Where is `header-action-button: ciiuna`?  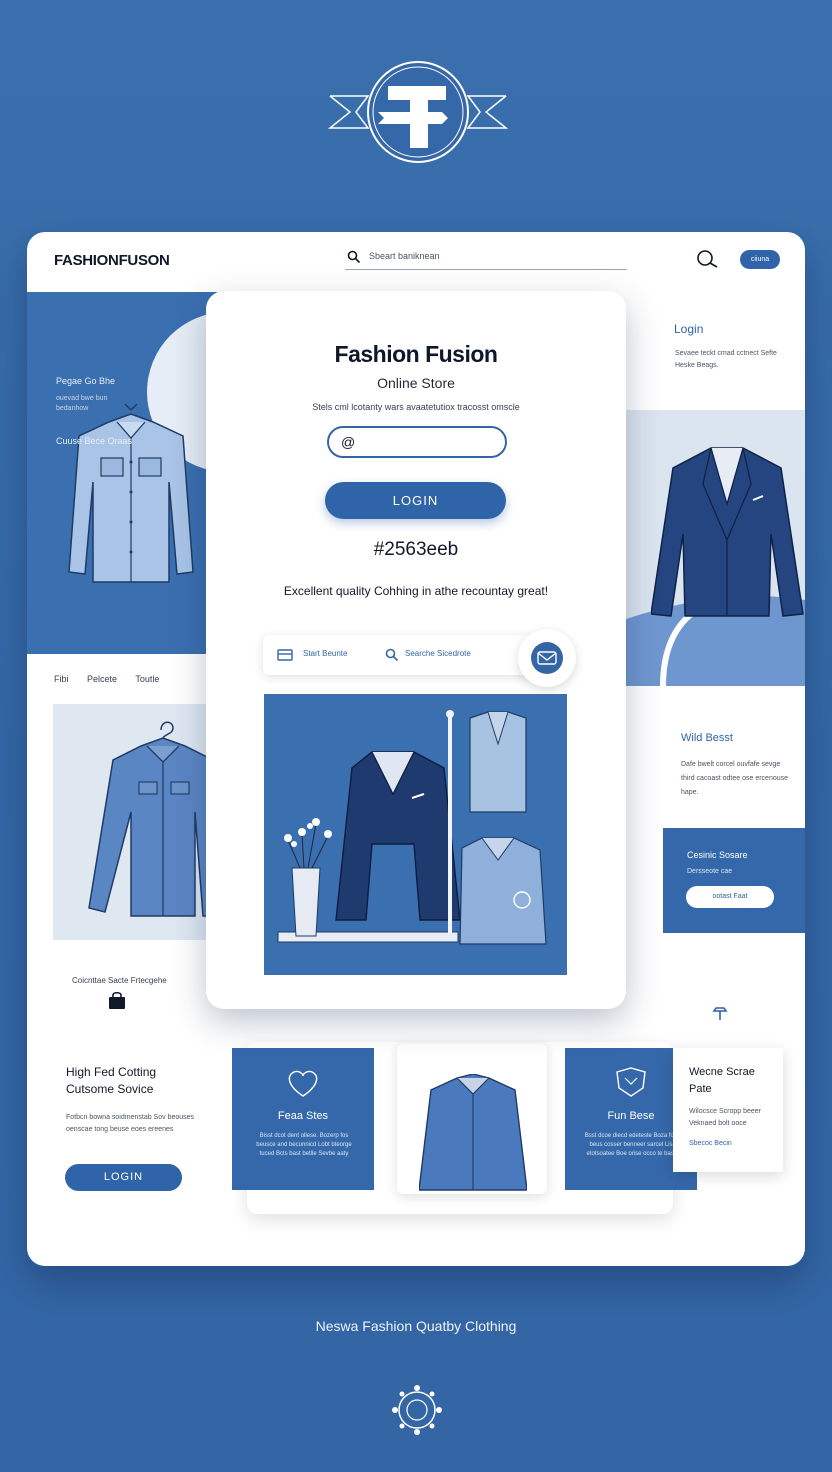
header-action-button: ciiuna is located at coordinates (760, 259).